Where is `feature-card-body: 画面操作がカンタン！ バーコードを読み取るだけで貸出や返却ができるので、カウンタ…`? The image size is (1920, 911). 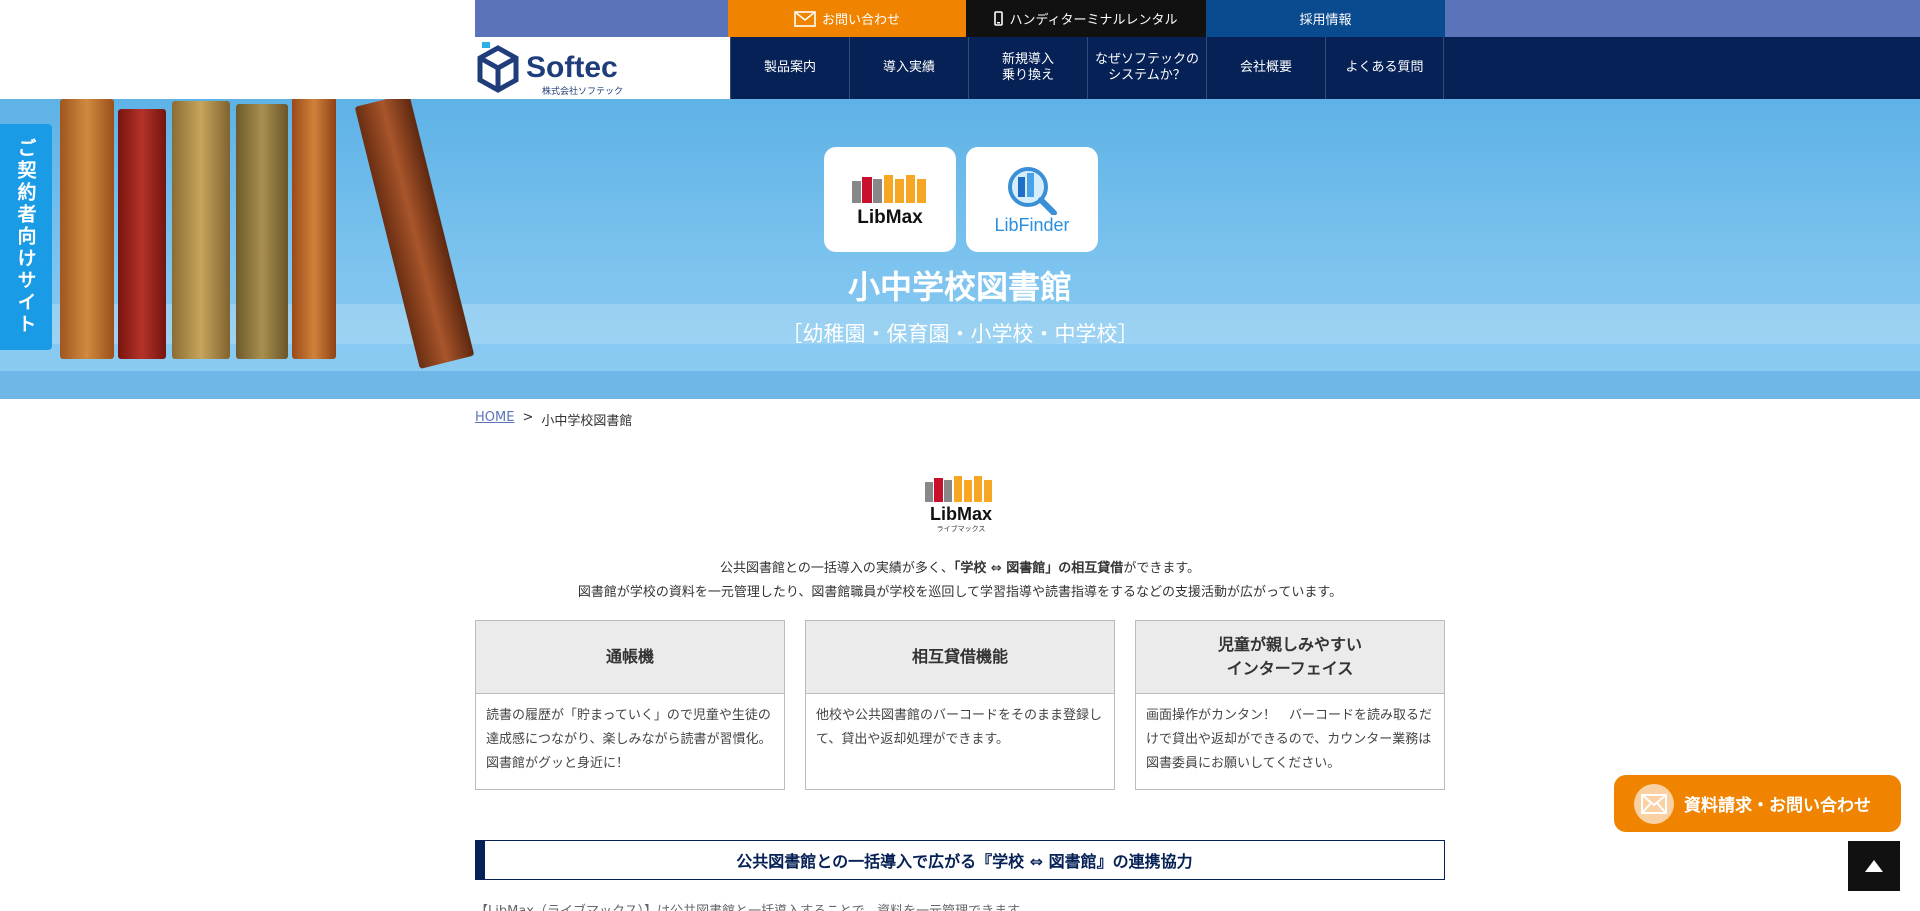 feature-card-body: 画面操作がカンタン！ バーコードを読み取るだけで貸出や返却ができるので、カウンタ… is located at coordinates (1289, 739).